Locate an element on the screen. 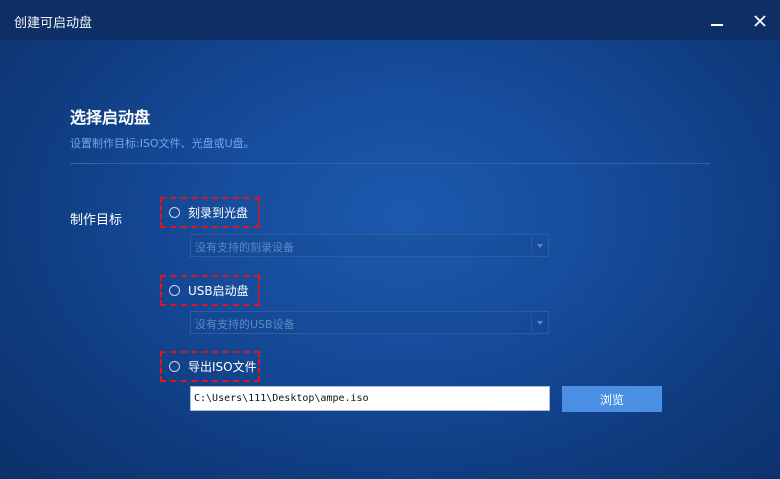 The height and width of the screenshot is (479, 780). divider is located at coordinates (390, 163).